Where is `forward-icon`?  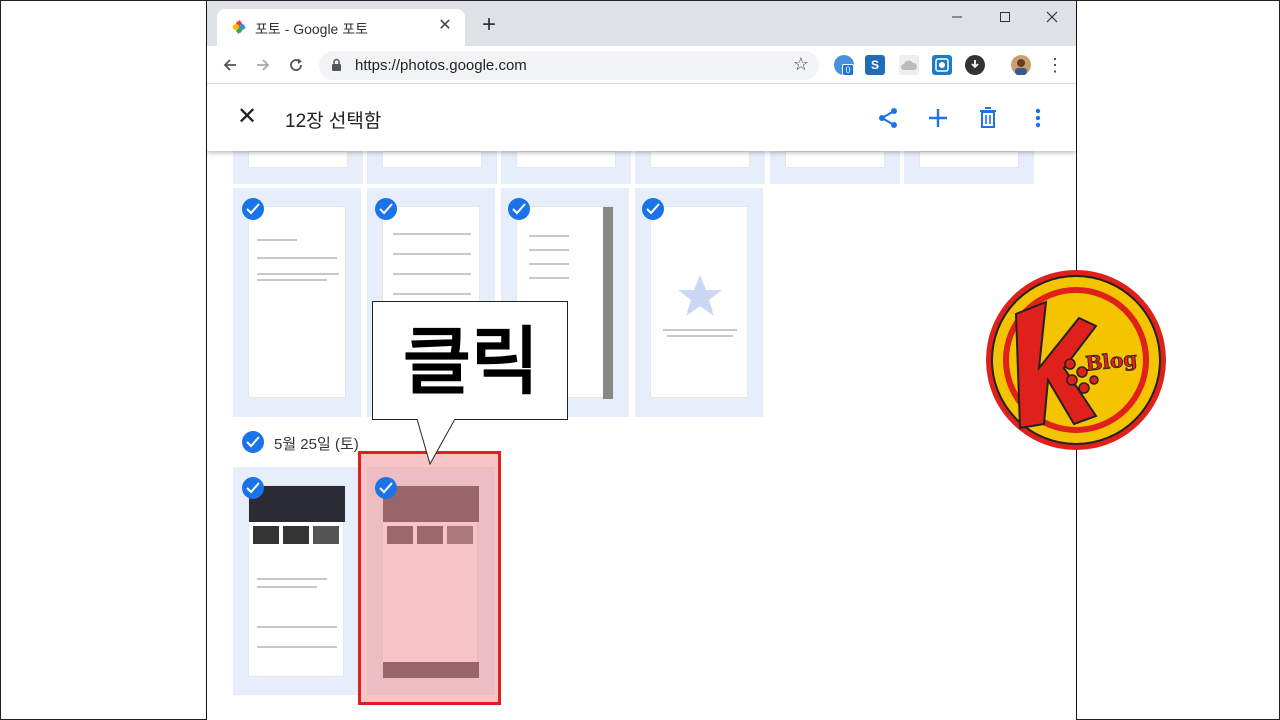 forward-icon is located at coordinates (263, 65).